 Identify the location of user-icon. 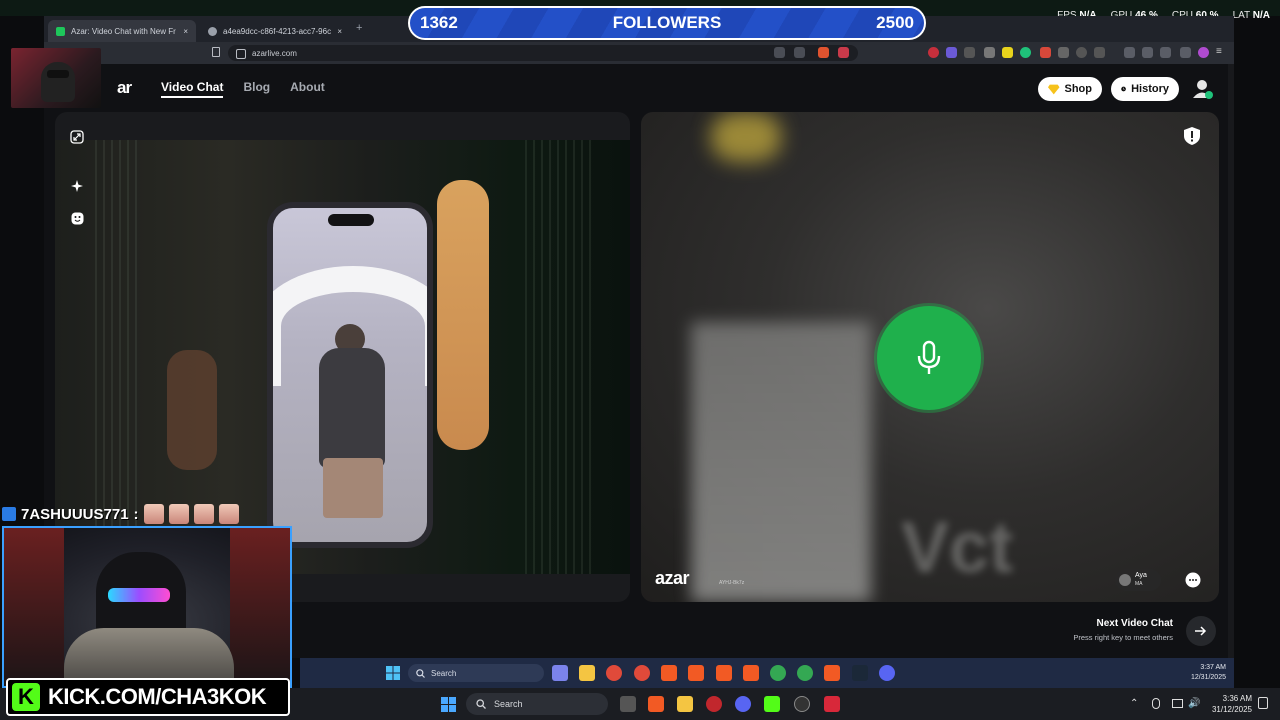
(1203, 89).